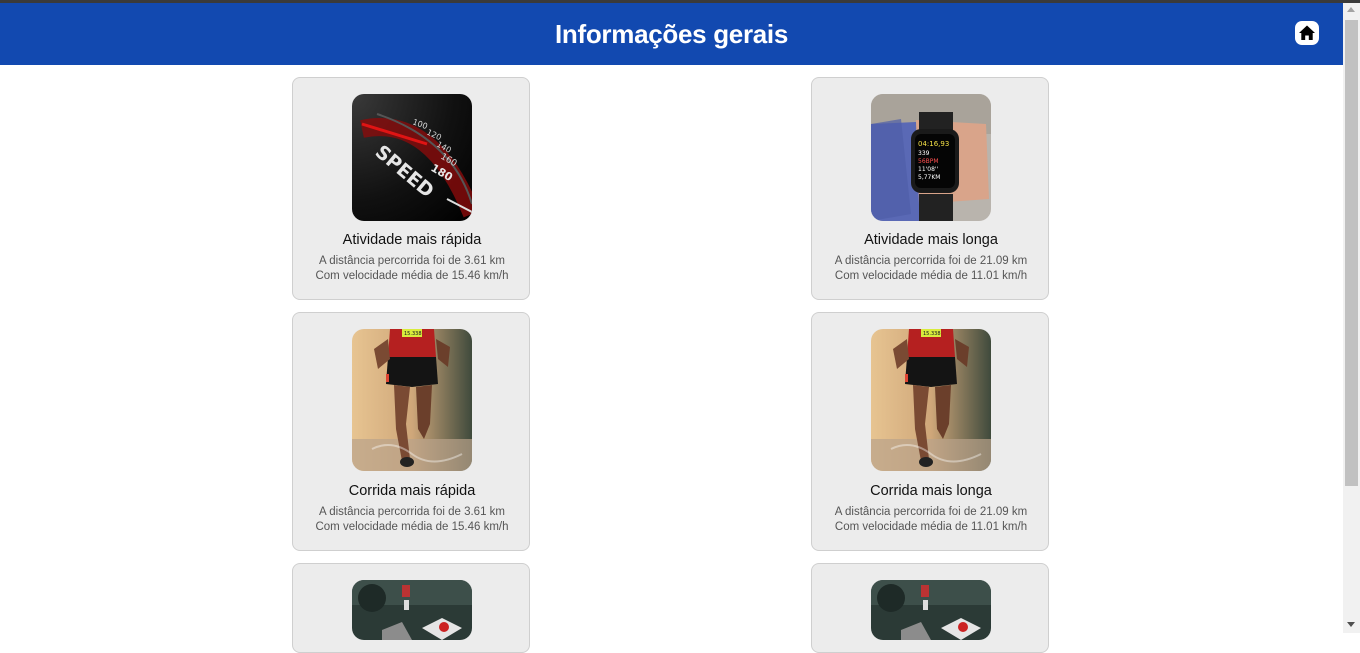  Describe the element at coordinates (1351, 9) in the screenshot. I see `scroll-up-arrow` at that location.